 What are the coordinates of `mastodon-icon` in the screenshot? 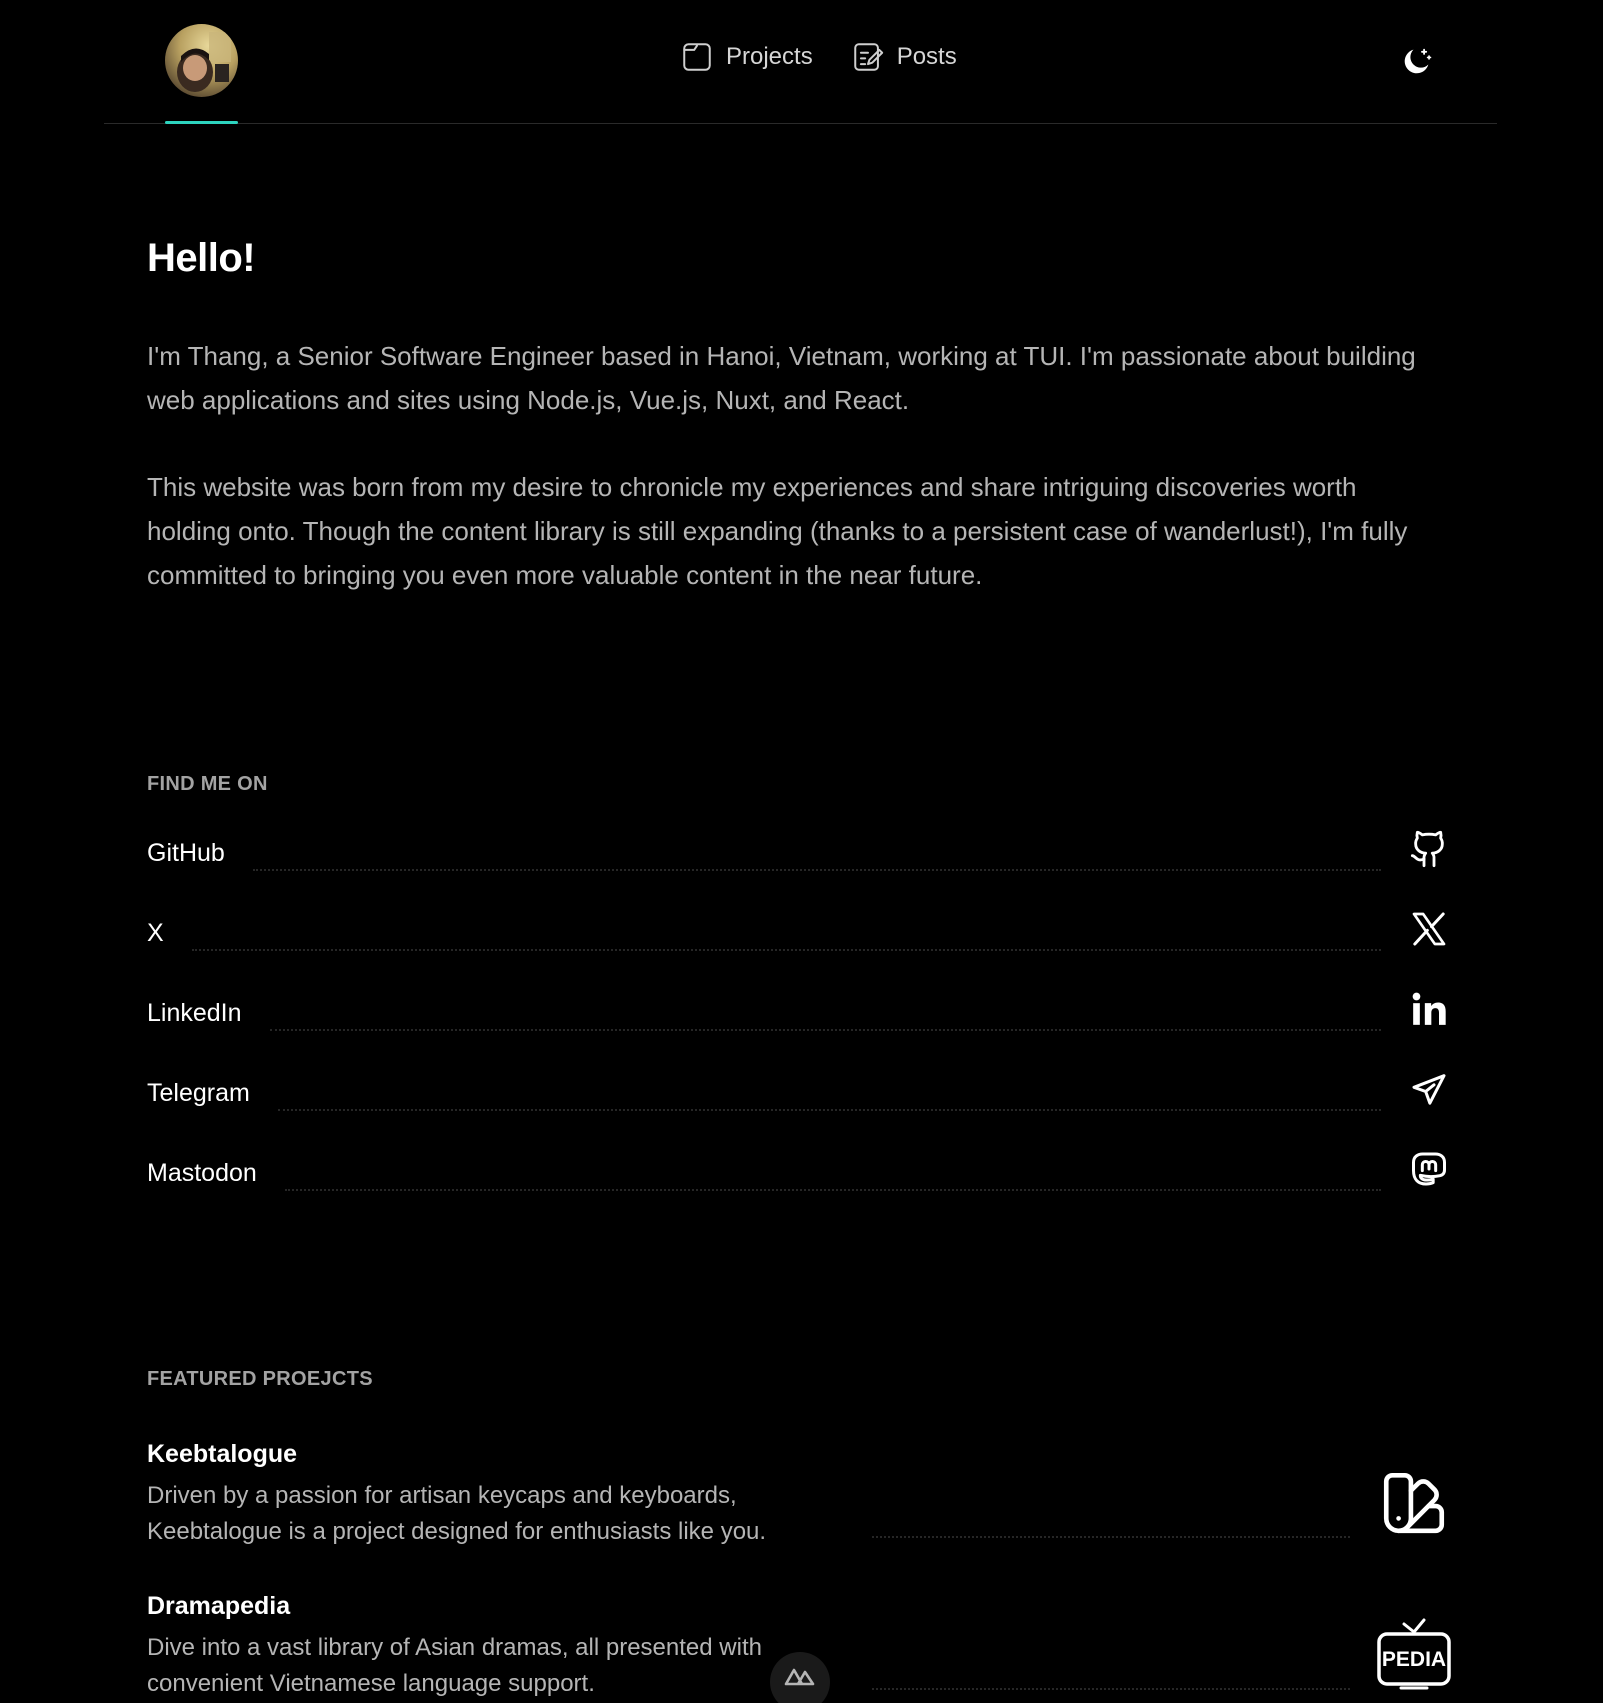 It's located at (1429, 1169).